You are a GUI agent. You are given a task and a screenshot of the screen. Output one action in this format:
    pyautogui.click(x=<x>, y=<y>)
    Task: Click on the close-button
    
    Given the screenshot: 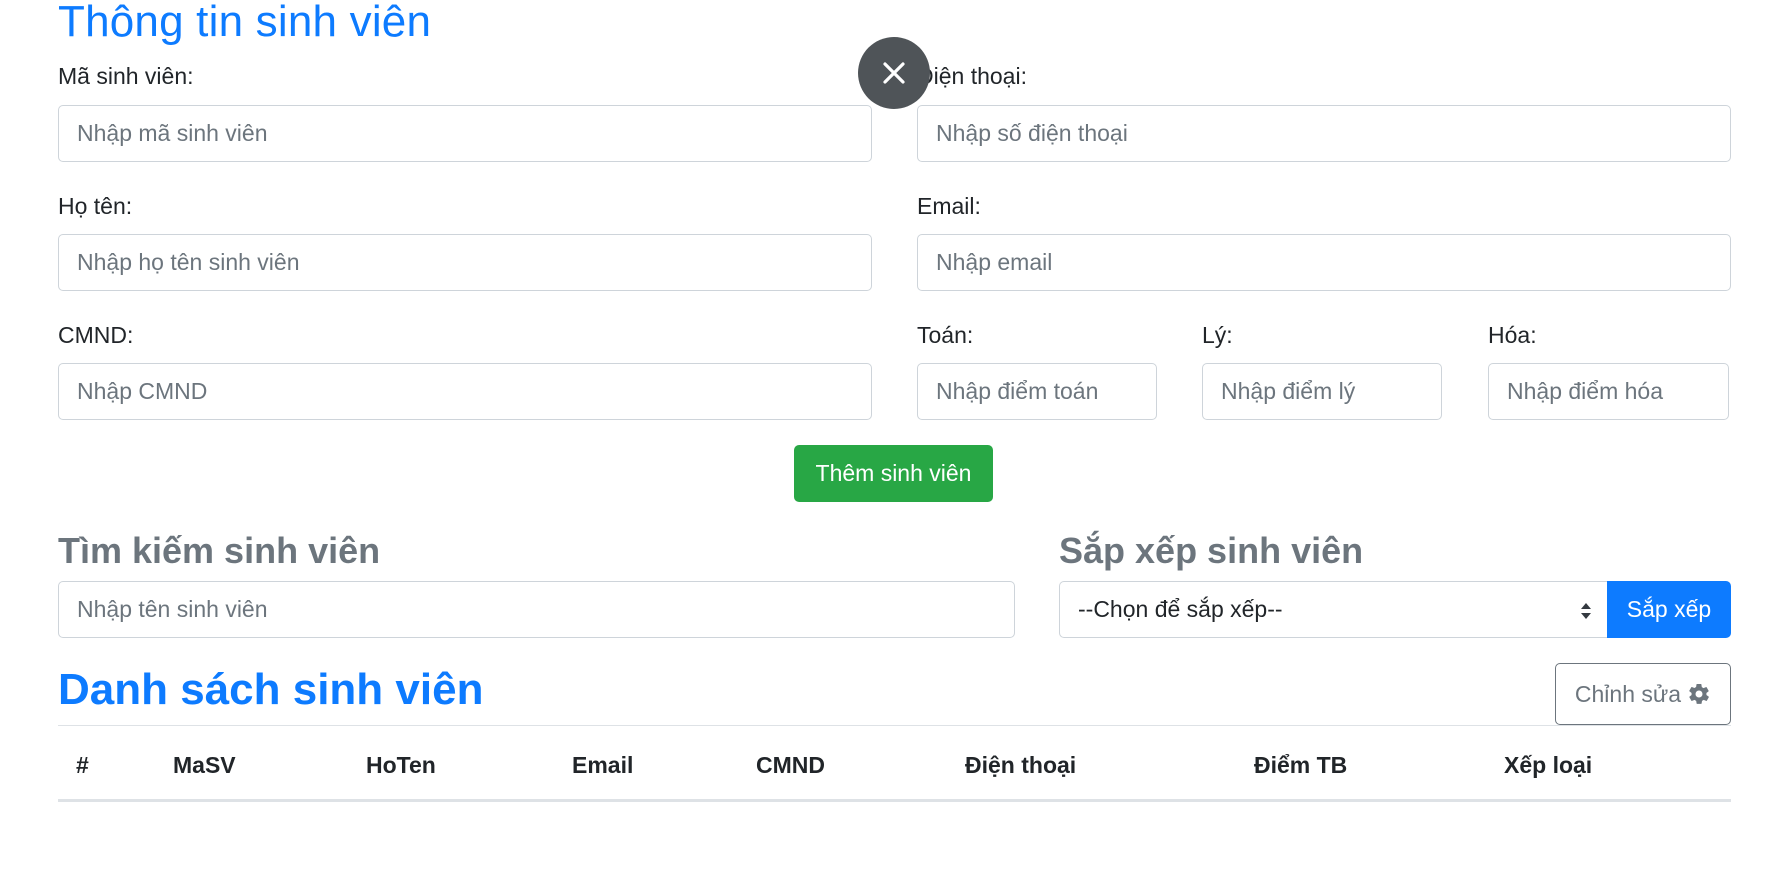 What is the action you would take?
    pyautogui.click(x=894, y=73)
    